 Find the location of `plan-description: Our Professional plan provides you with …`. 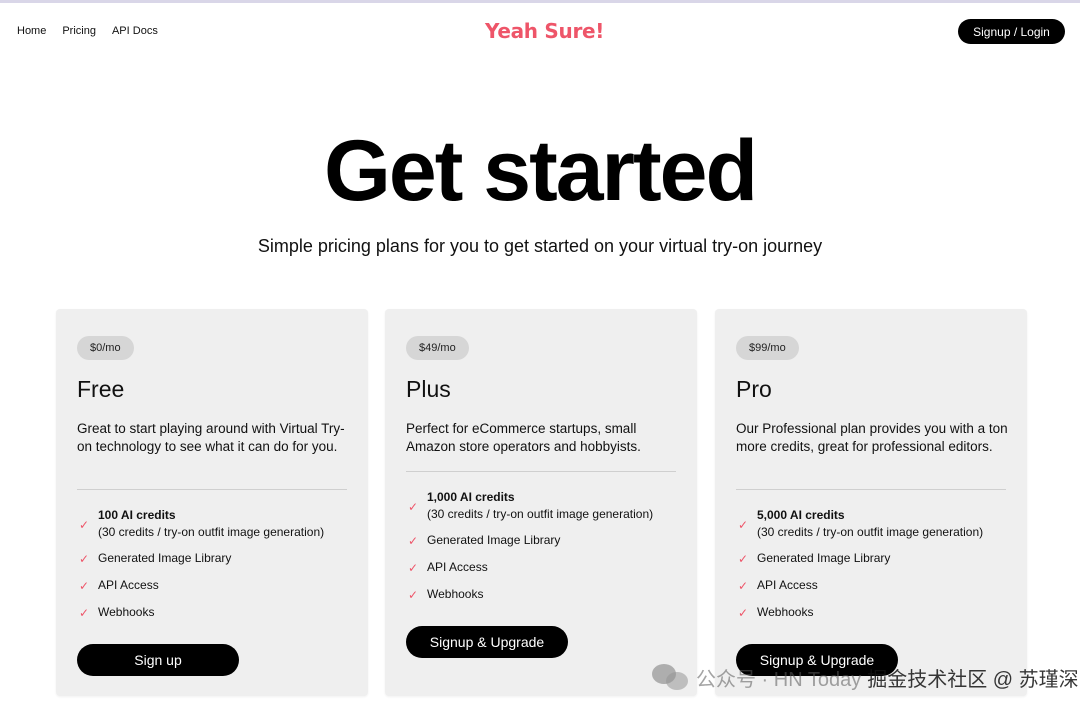

plan-description: Our Professional plan provides you with … is located at coordinates (872, 437).